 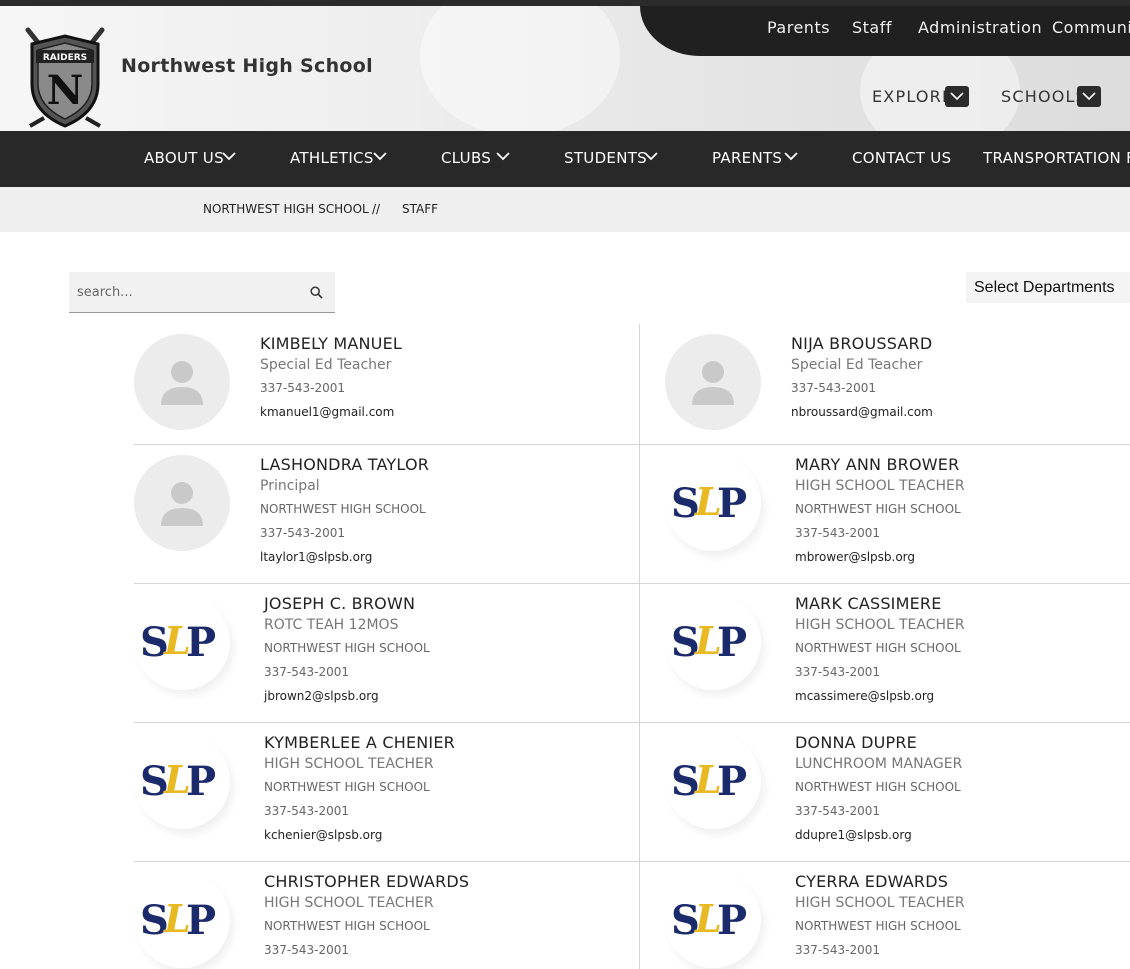 I want to click on logo-text: RAIDERS, so click(x=65, y=58).